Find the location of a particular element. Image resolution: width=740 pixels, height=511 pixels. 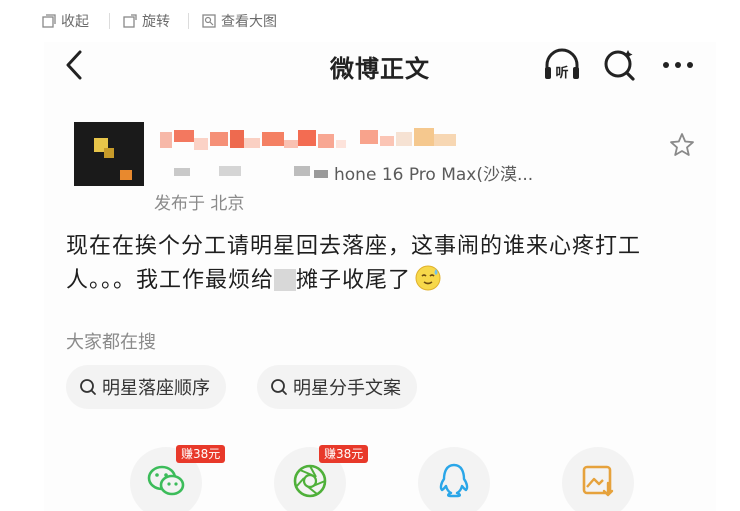

favorite-star-icon is located at coordinates (682, 145).